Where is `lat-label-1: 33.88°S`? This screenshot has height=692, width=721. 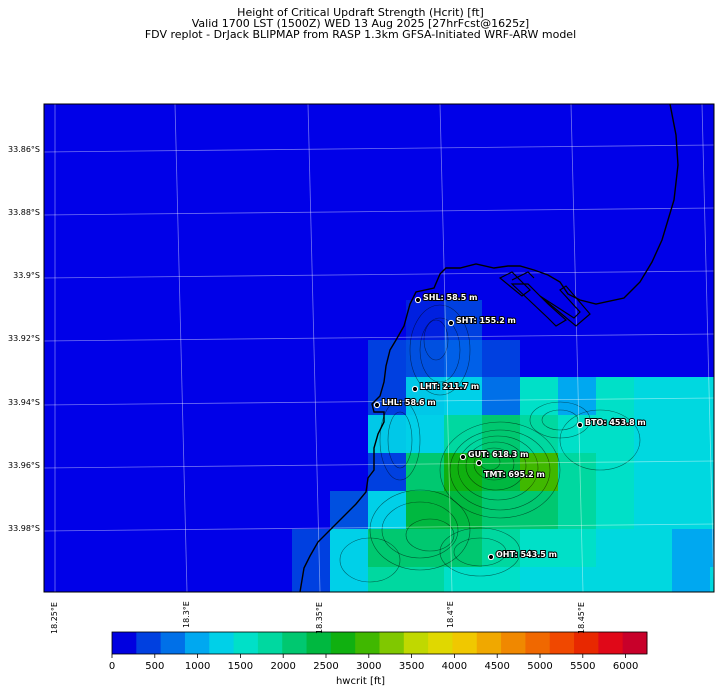
lat-label-1: 33.88°S is located at coordinates (24, 212).